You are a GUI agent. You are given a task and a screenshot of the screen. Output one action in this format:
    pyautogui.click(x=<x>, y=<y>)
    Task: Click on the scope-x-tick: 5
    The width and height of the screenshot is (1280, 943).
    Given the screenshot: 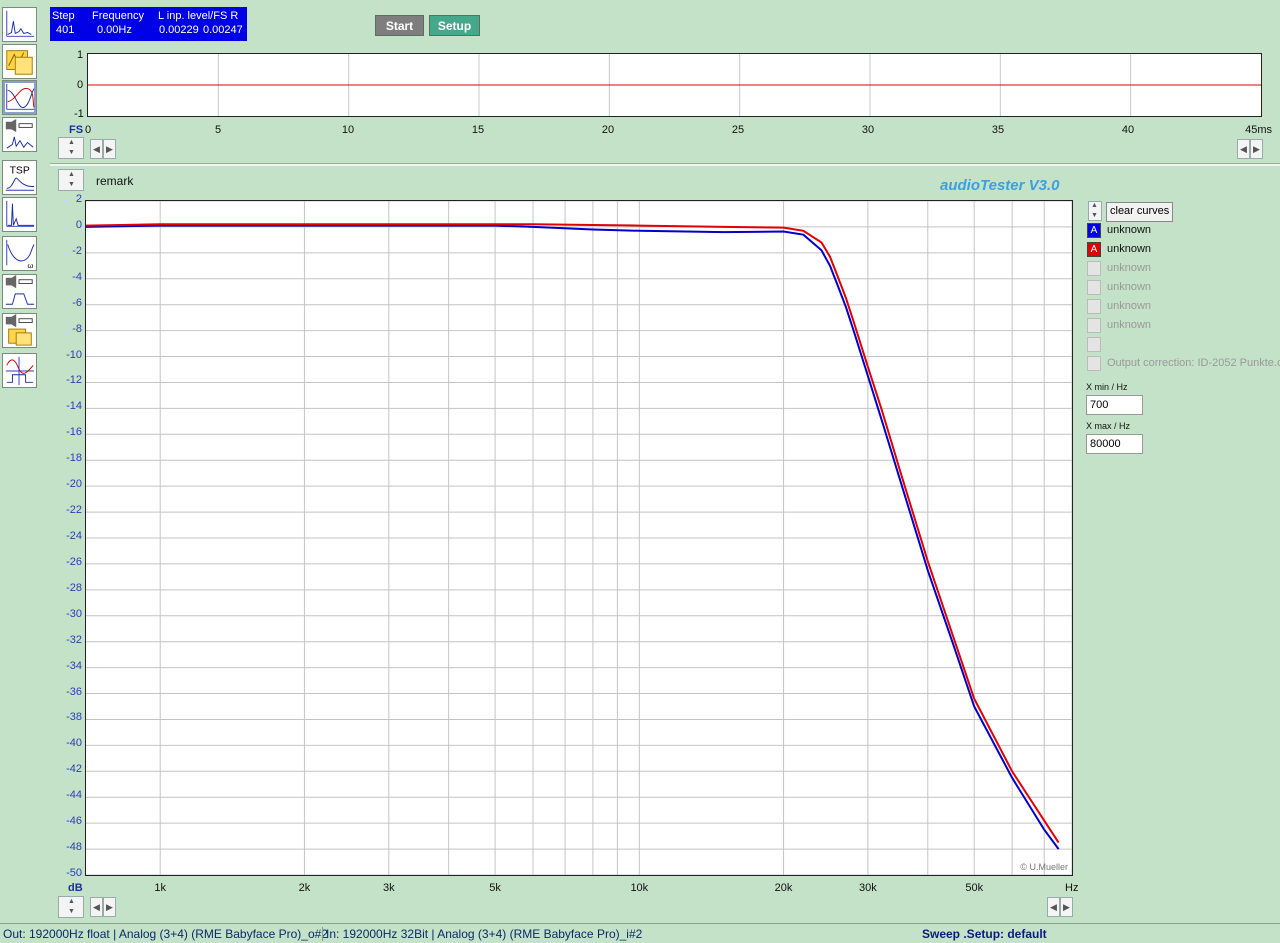 What is the action you would take?
    pyautogui.click(x=218, y=130)
    